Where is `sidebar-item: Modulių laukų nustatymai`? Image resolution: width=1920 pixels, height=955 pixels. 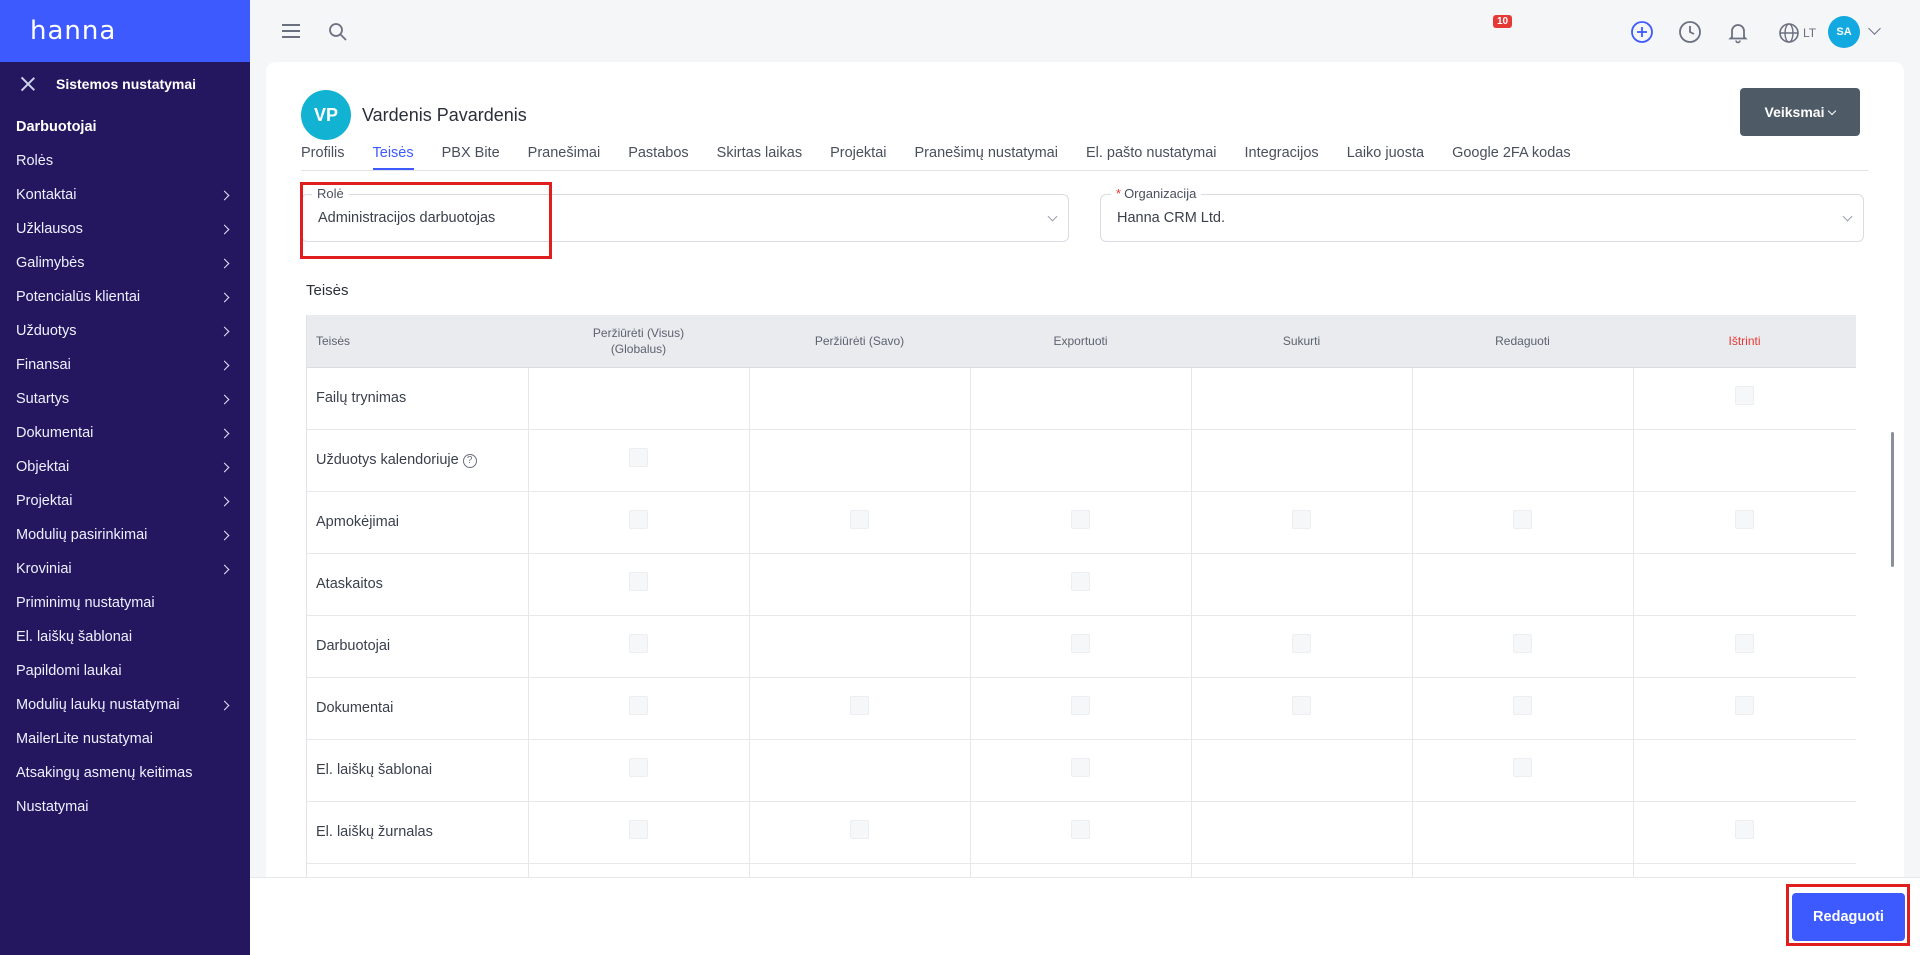 sidebar-item: Modulių laukų nustatymai is located at coordinates (125, 705).